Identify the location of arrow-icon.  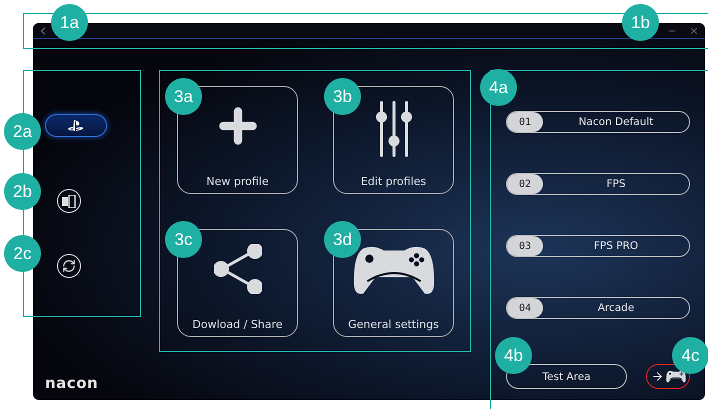
(657, 376).